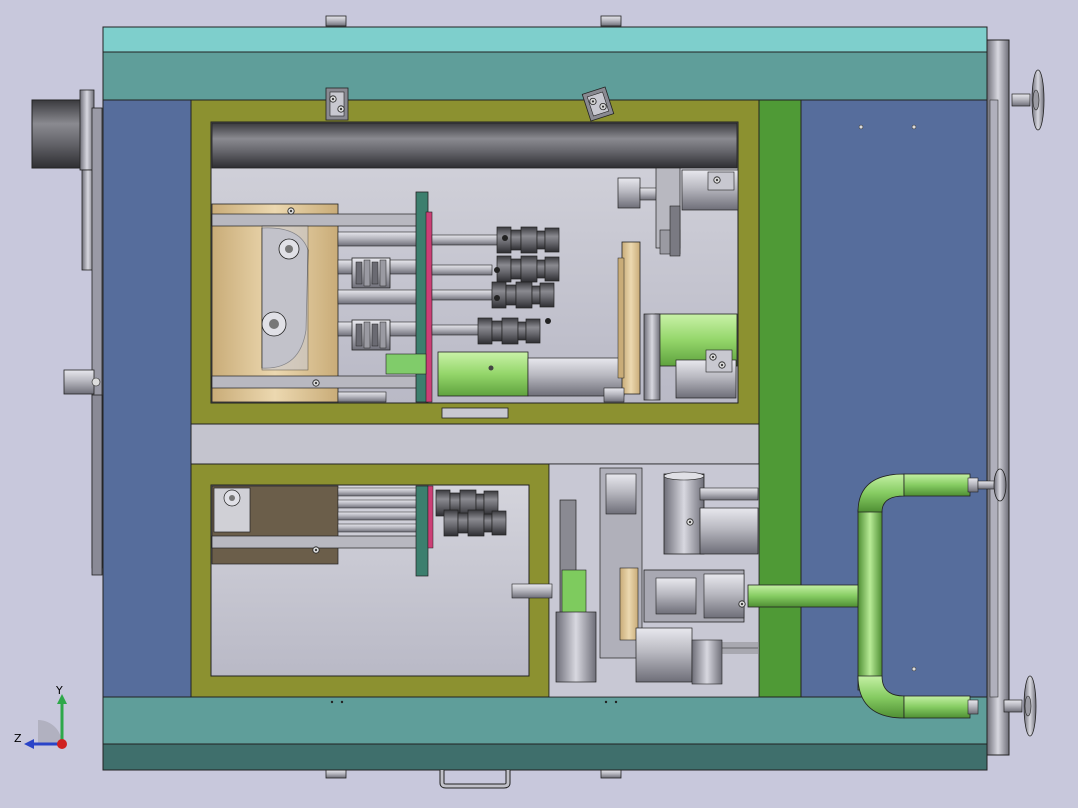 The width and height of the screenshot is (1078, 812). I want to click on center-divider-bar, so click(780, 398).